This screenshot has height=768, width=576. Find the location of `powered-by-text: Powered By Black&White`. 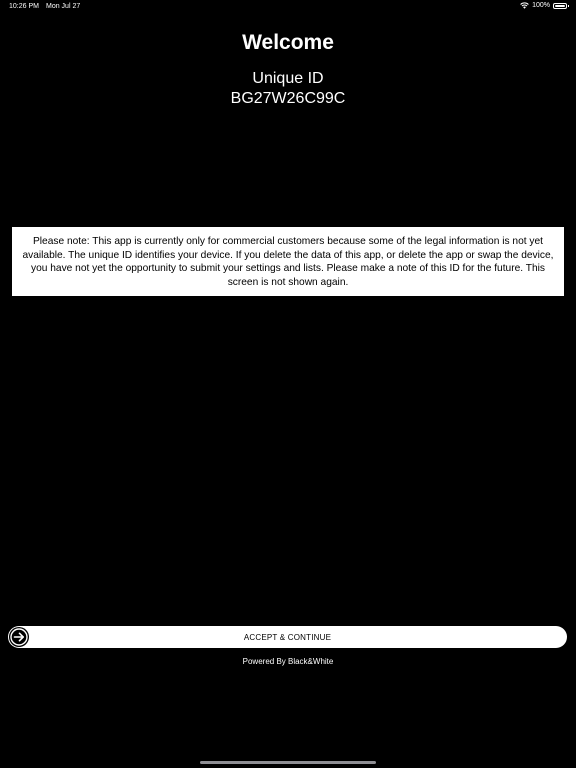

powered-by-text: Powered By Black&White is located at coordinates (288, 661).